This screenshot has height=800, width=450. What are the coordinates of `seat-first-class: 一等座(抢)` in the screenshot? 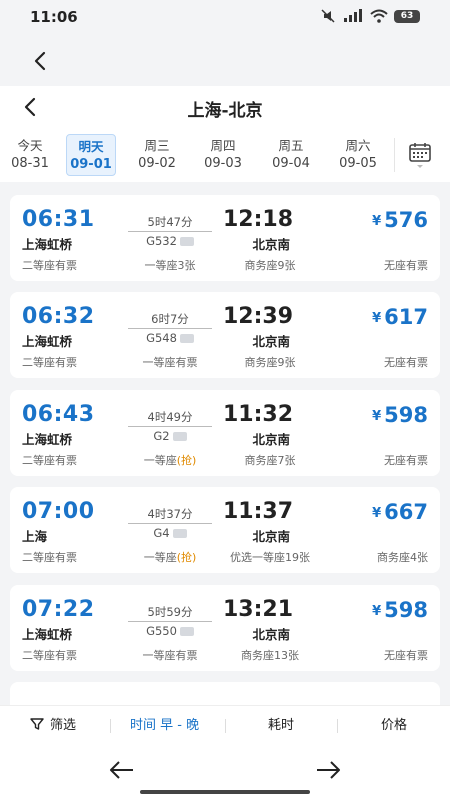 It's located at (170, 557).